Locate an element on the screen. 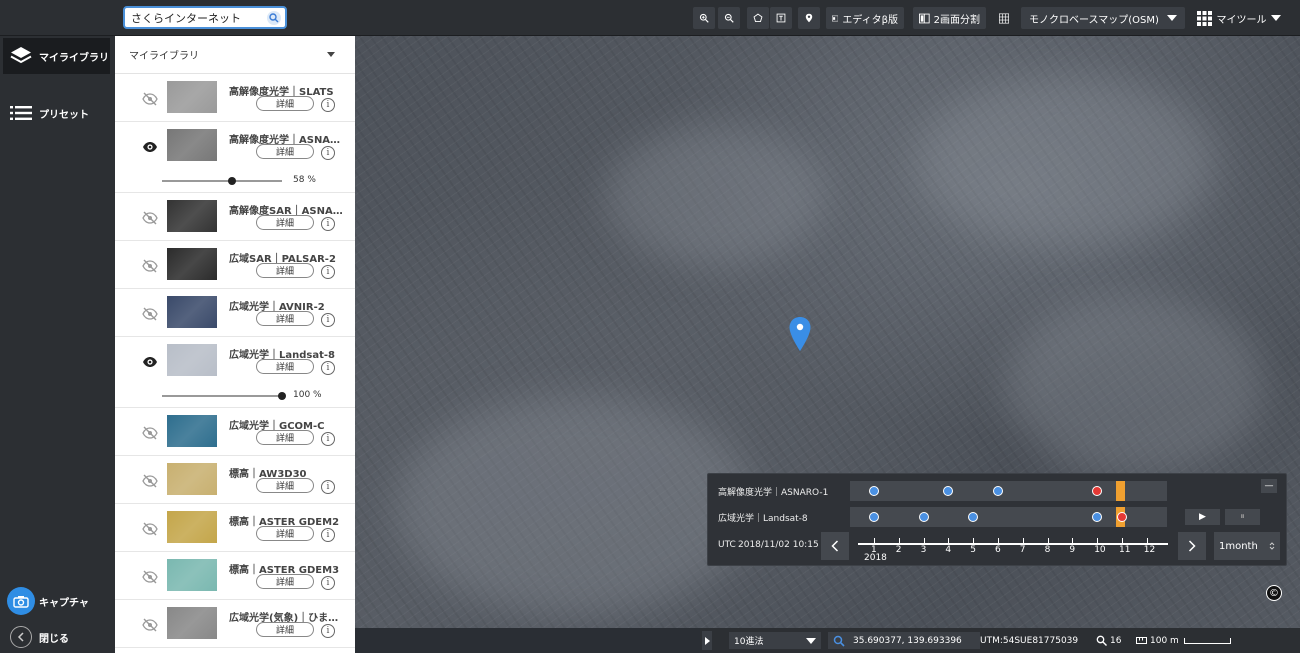 Image resolution: width=1300 pixels, height=653 pixels. play-button: ▶ is located at coordinates (1202, 517).